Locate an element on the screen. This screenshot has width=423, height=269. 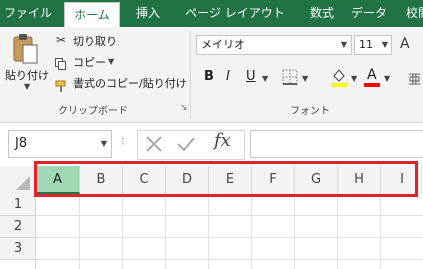
fill-color-icon is located at coordinates (339, 77).